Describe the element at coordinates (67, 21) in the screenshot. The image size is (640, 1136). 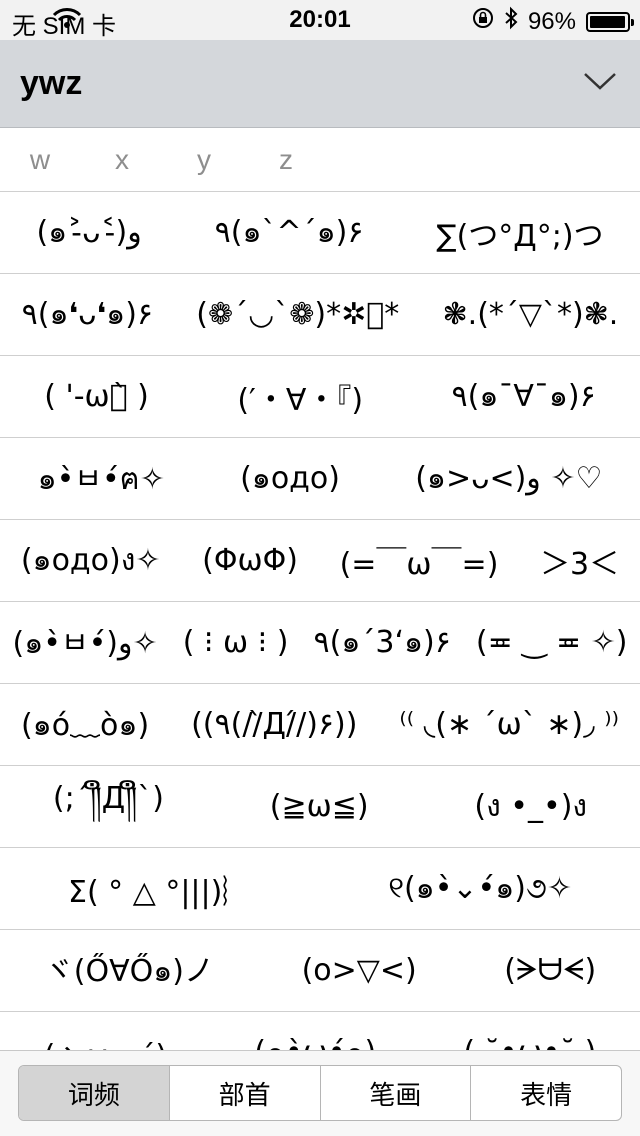
I see `wifi-icon` at that location.